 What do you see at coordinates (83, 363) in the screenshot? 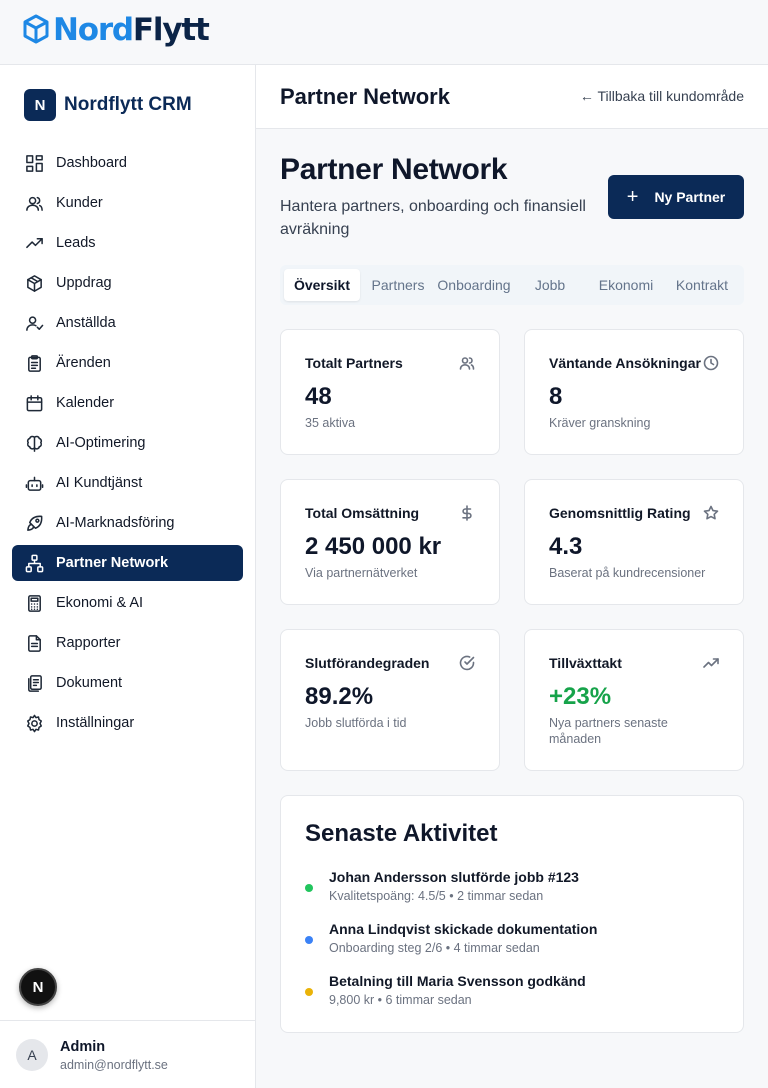
I see `sidebar-item-label: Ärenden` at bounding box center [83, 363].